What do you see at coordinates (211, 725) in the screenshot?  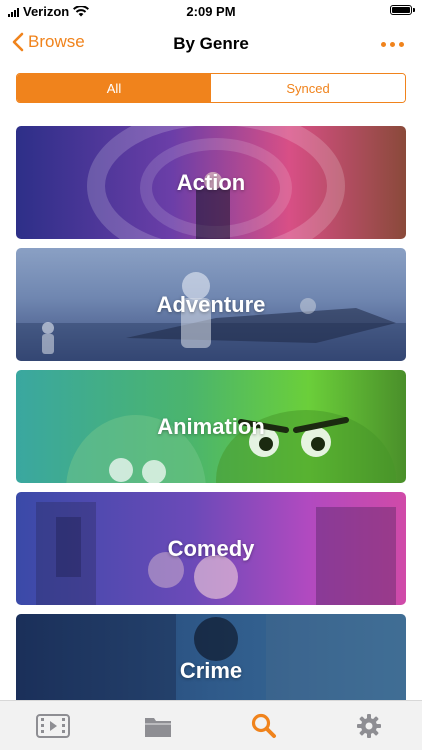 I see `tab-bar` at bounding box center [211, 725].